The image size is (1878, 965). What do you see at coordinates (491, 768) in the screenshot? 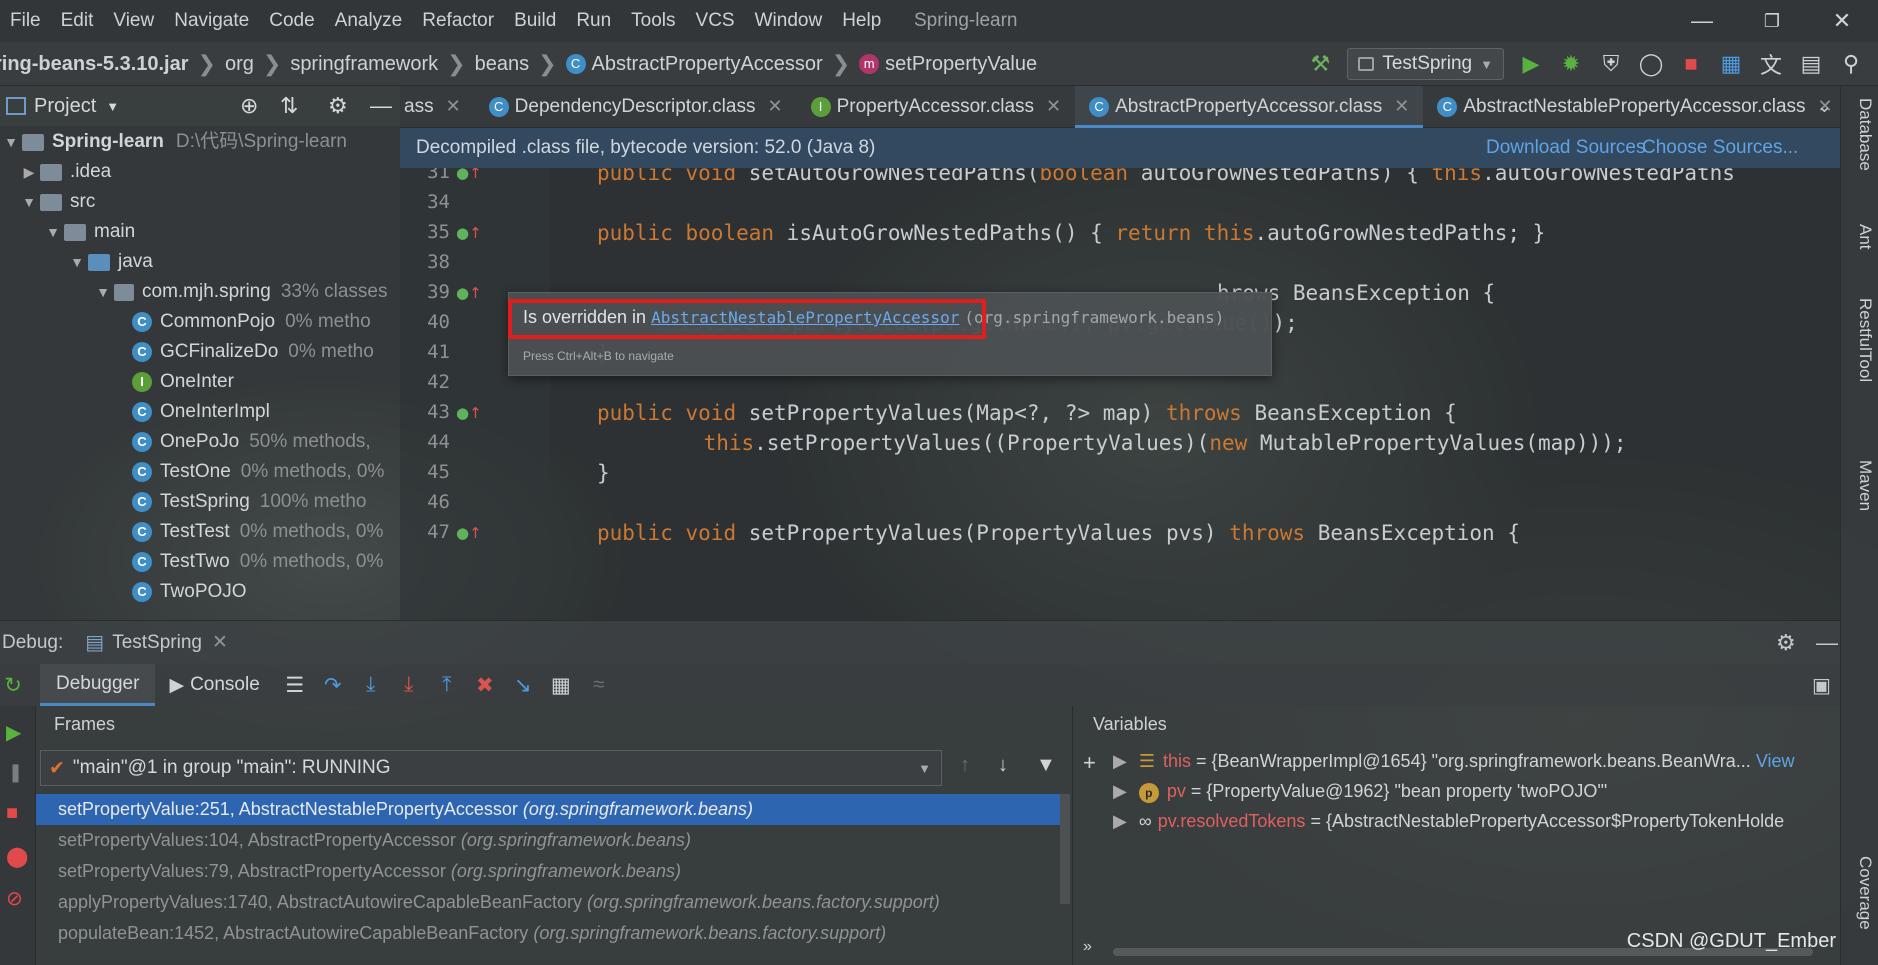
I see `thread-select: ✔ "main"@1 in group "main": RUNNING ▼` at bounding box center [491, 768].